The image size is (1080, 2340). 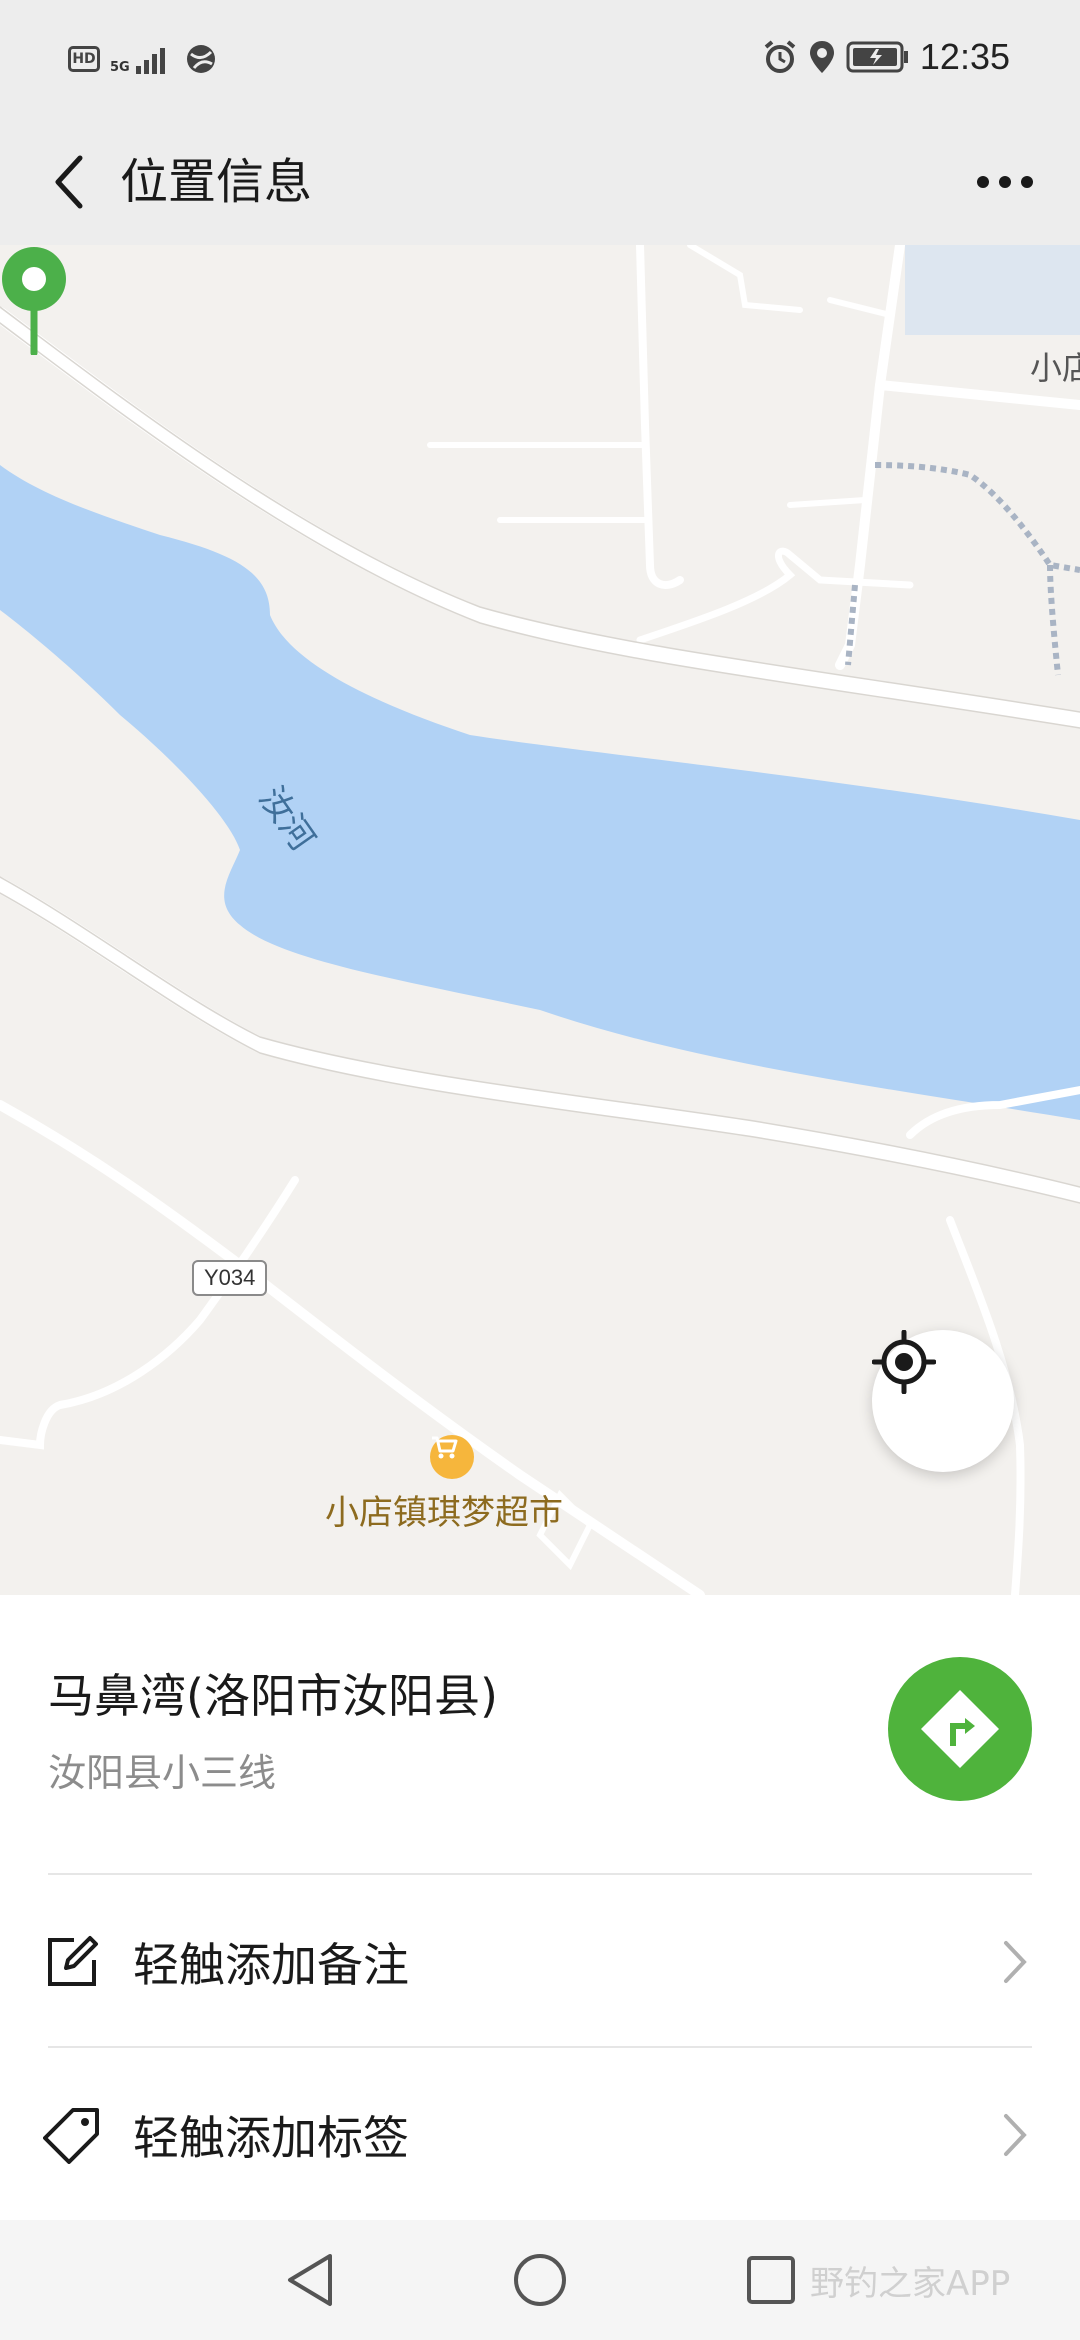 I want to click on crosshair-icon, so click(x=904, y=1362).